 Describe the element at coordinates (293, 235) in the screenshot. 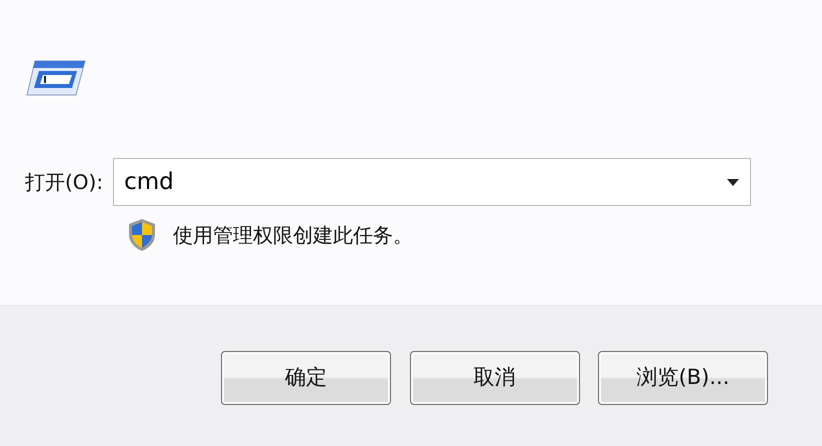

I see `admin-note: 使用管理权限创建此任务。` at that location.